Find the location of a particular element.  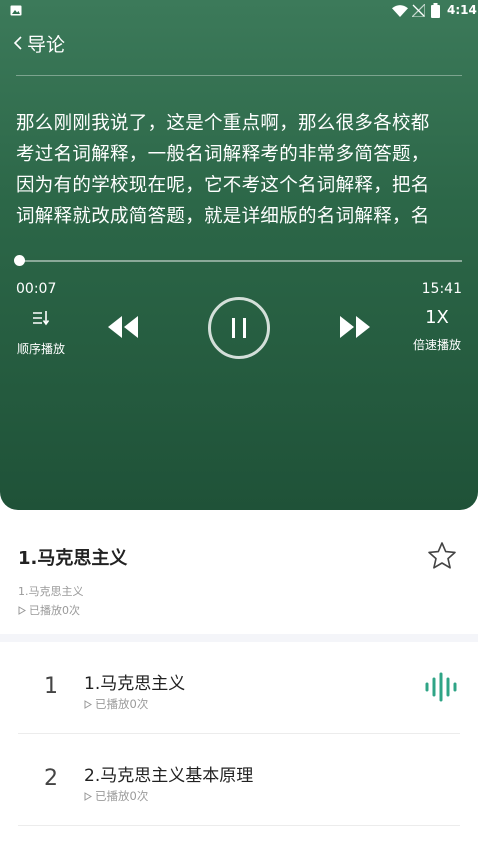

pause-icon is located at coordinates (239, 328).